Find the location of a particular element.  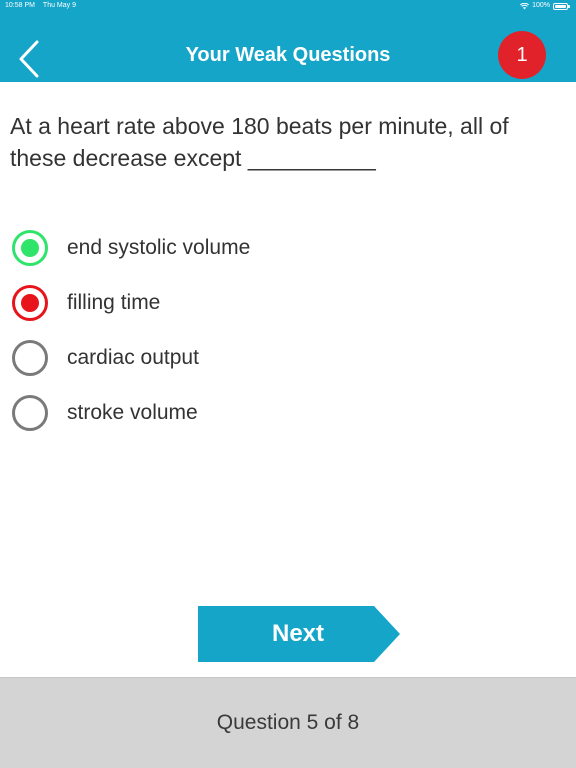

answer-option-label: cardiac output is located at coordinates (133, 357).